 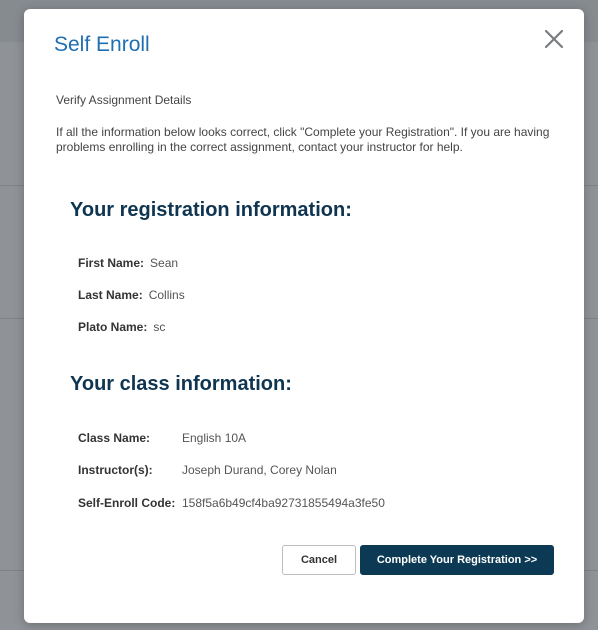 What do you see at coordinates (214, 438) in the screenshot?
I see `class-name-value: English 10A` at bounding box center [214, 438].